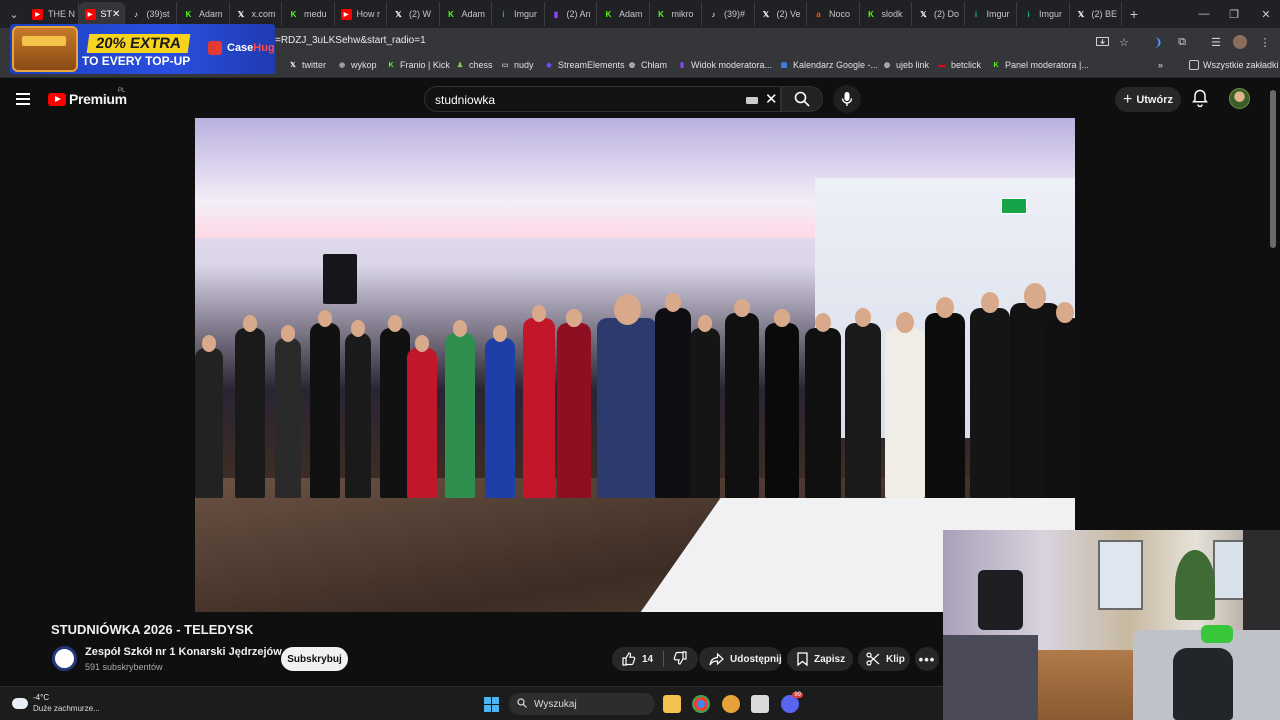 This screenshot has height=720, width=1280. Describe the element at coordinates (124, 667) in the screenshot. I see `subscriber-count: 591 subskrybentów` at that location.